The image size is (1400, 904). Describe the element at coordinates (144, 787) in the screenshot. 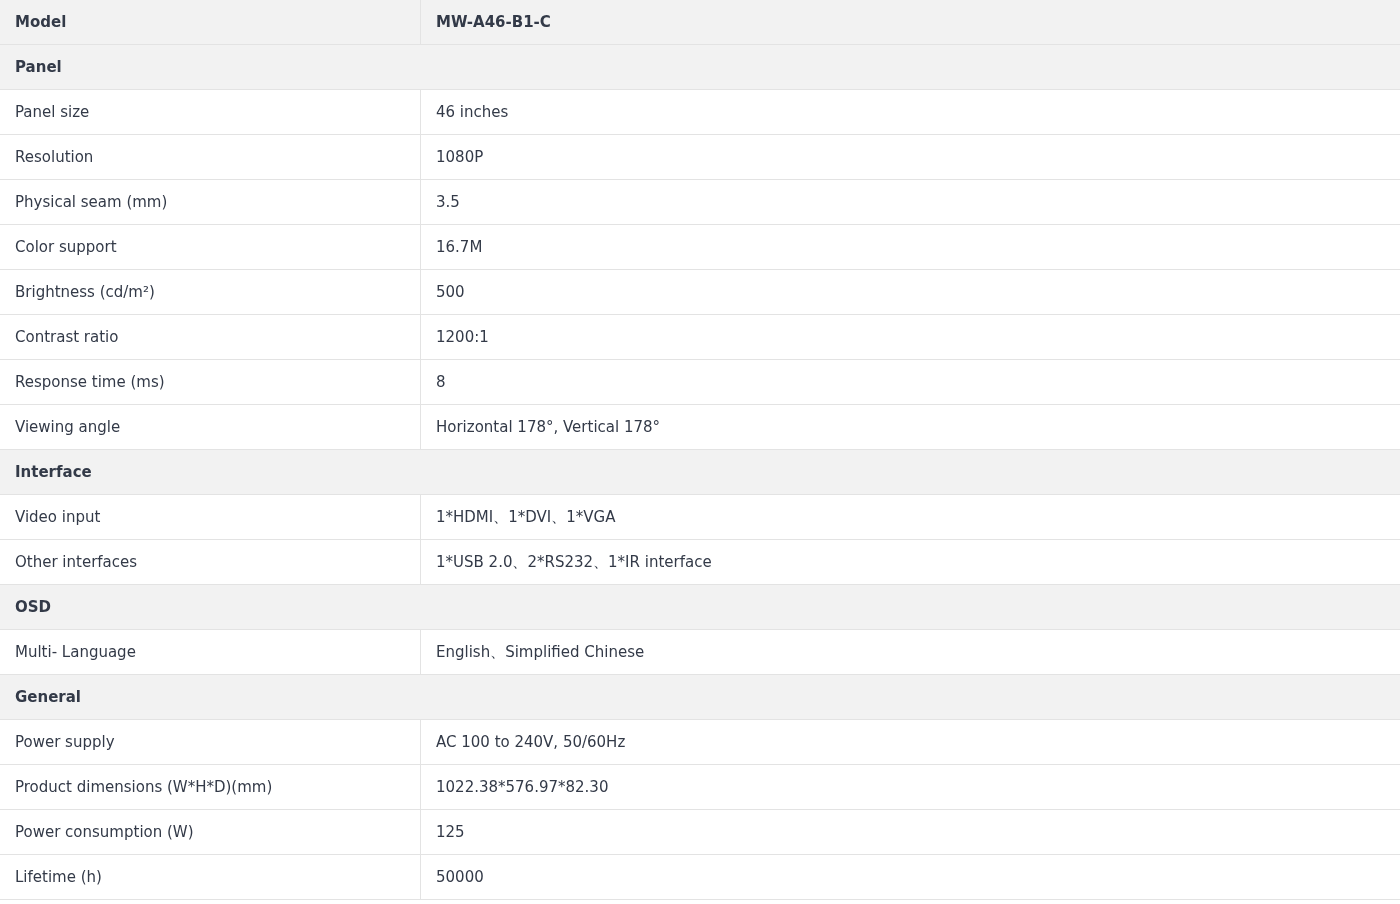

I see `table-cell-text: Product dimensions (W*H*D)(mm)` at that location.